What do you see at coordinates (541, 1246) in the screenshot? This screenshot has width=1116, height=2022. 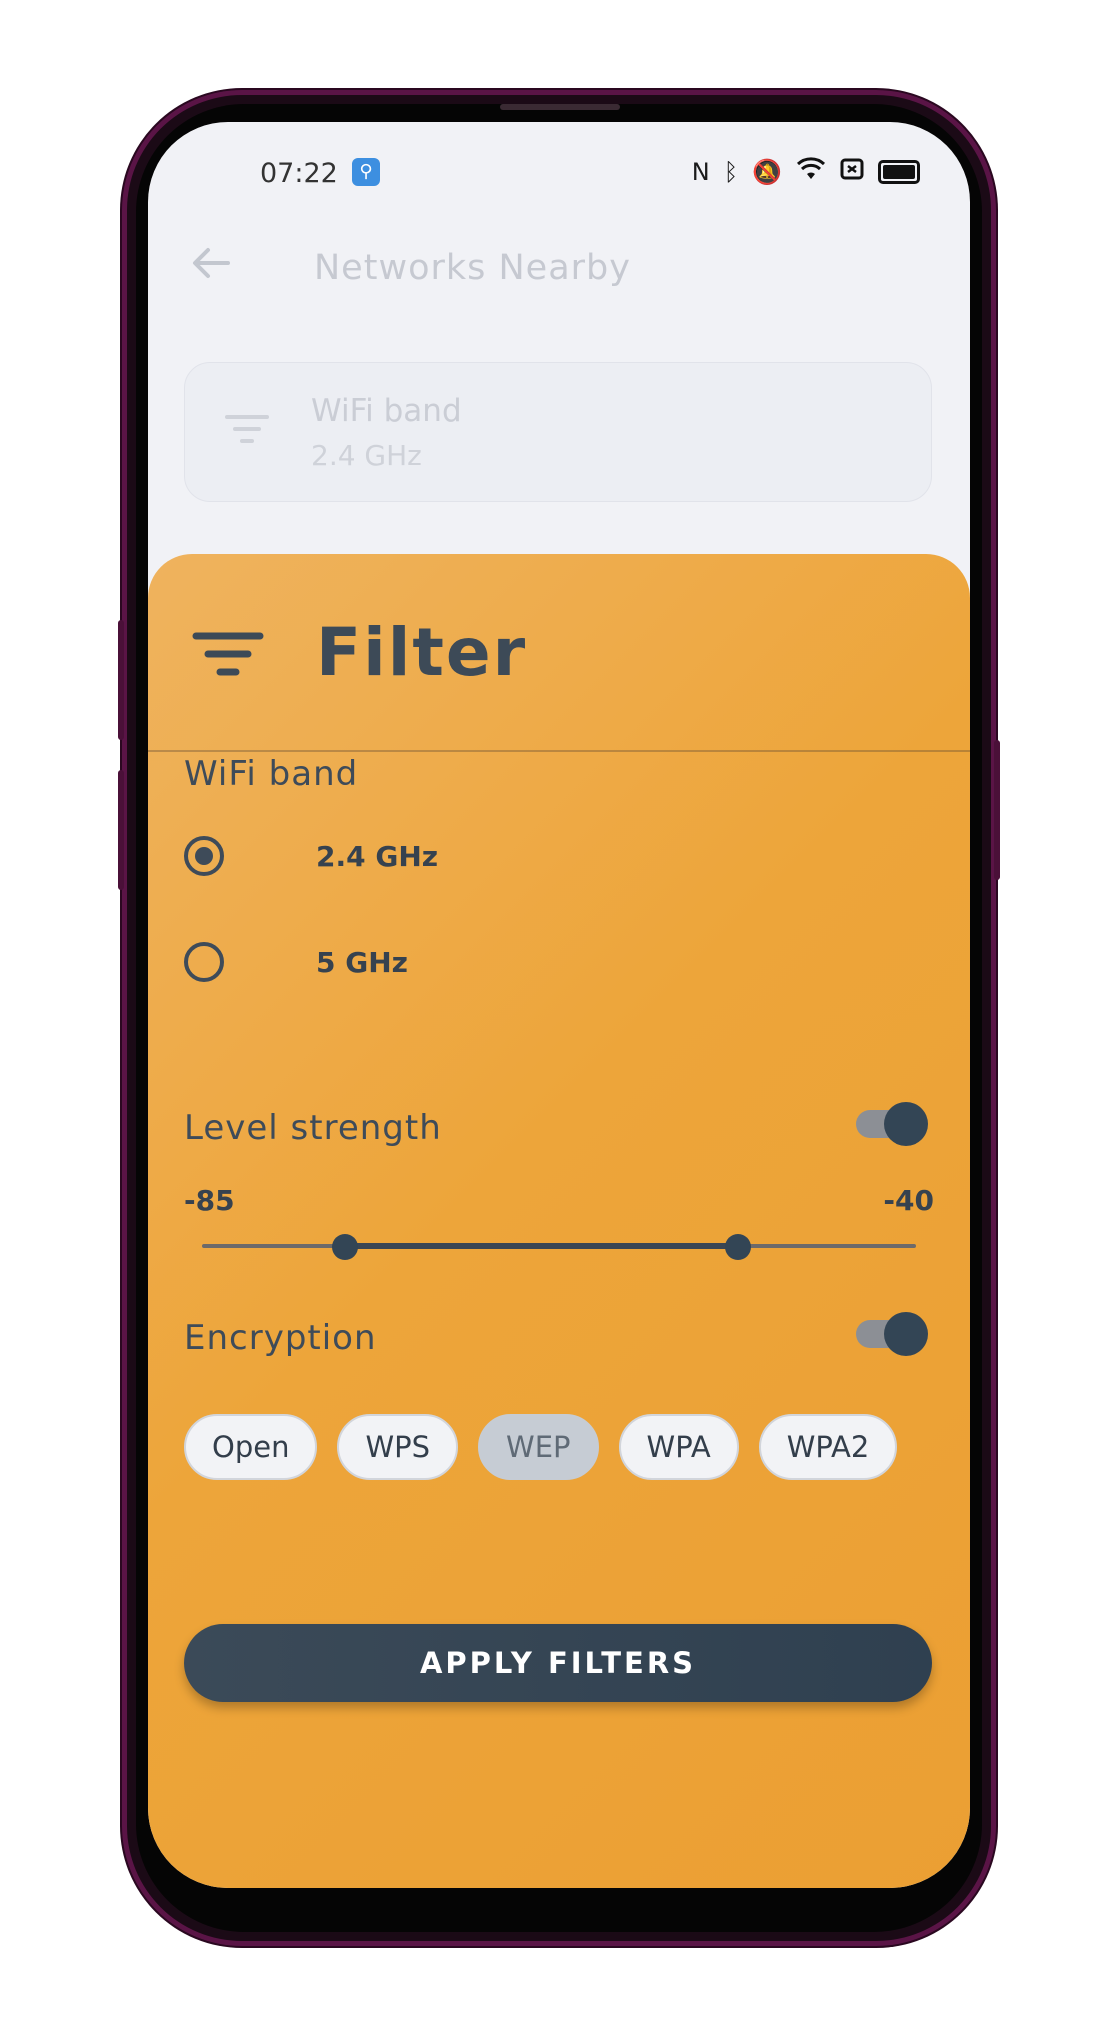 I see `slider-active-range` at bounding box center [541, 1246].